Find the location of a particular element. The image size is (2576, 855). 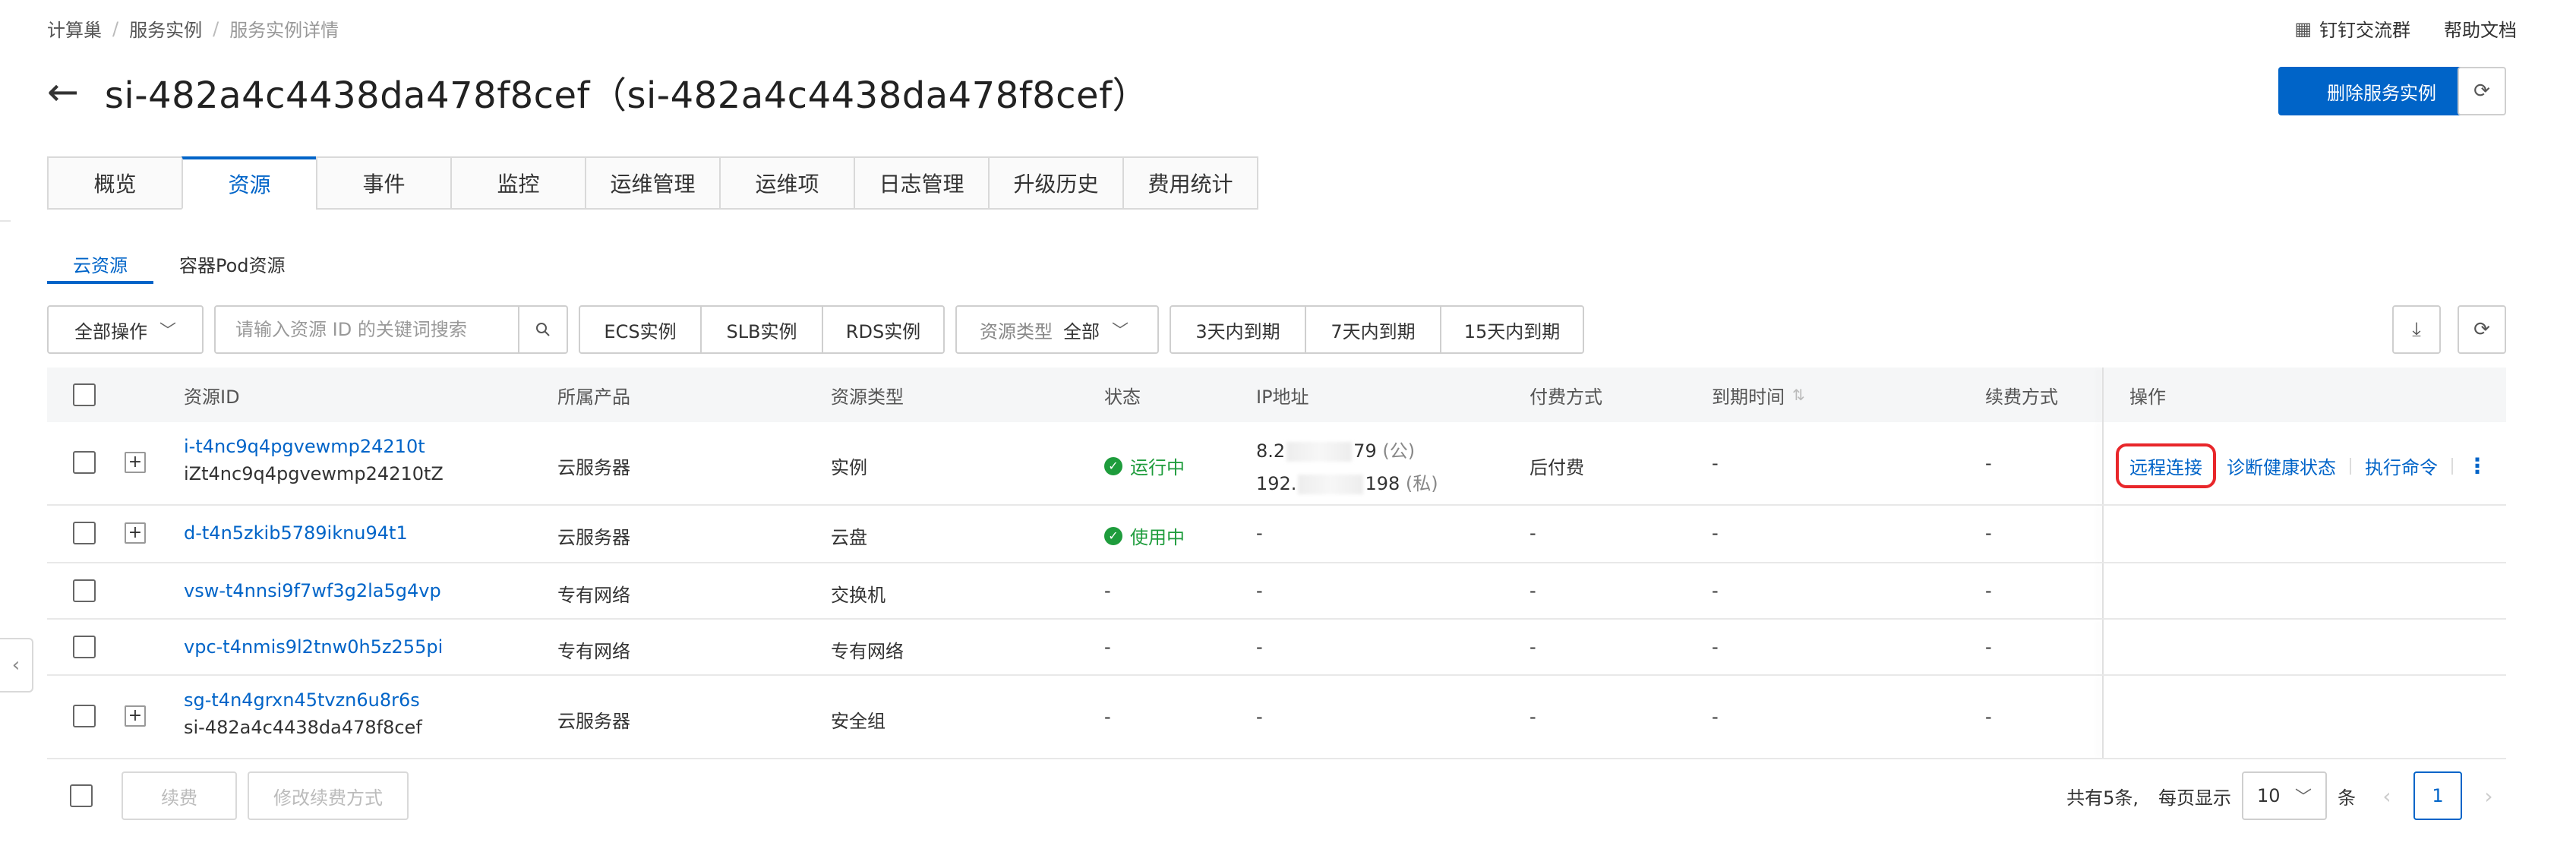

status-badge: ✓ 使用中 is located at coordinates (1144, 535).